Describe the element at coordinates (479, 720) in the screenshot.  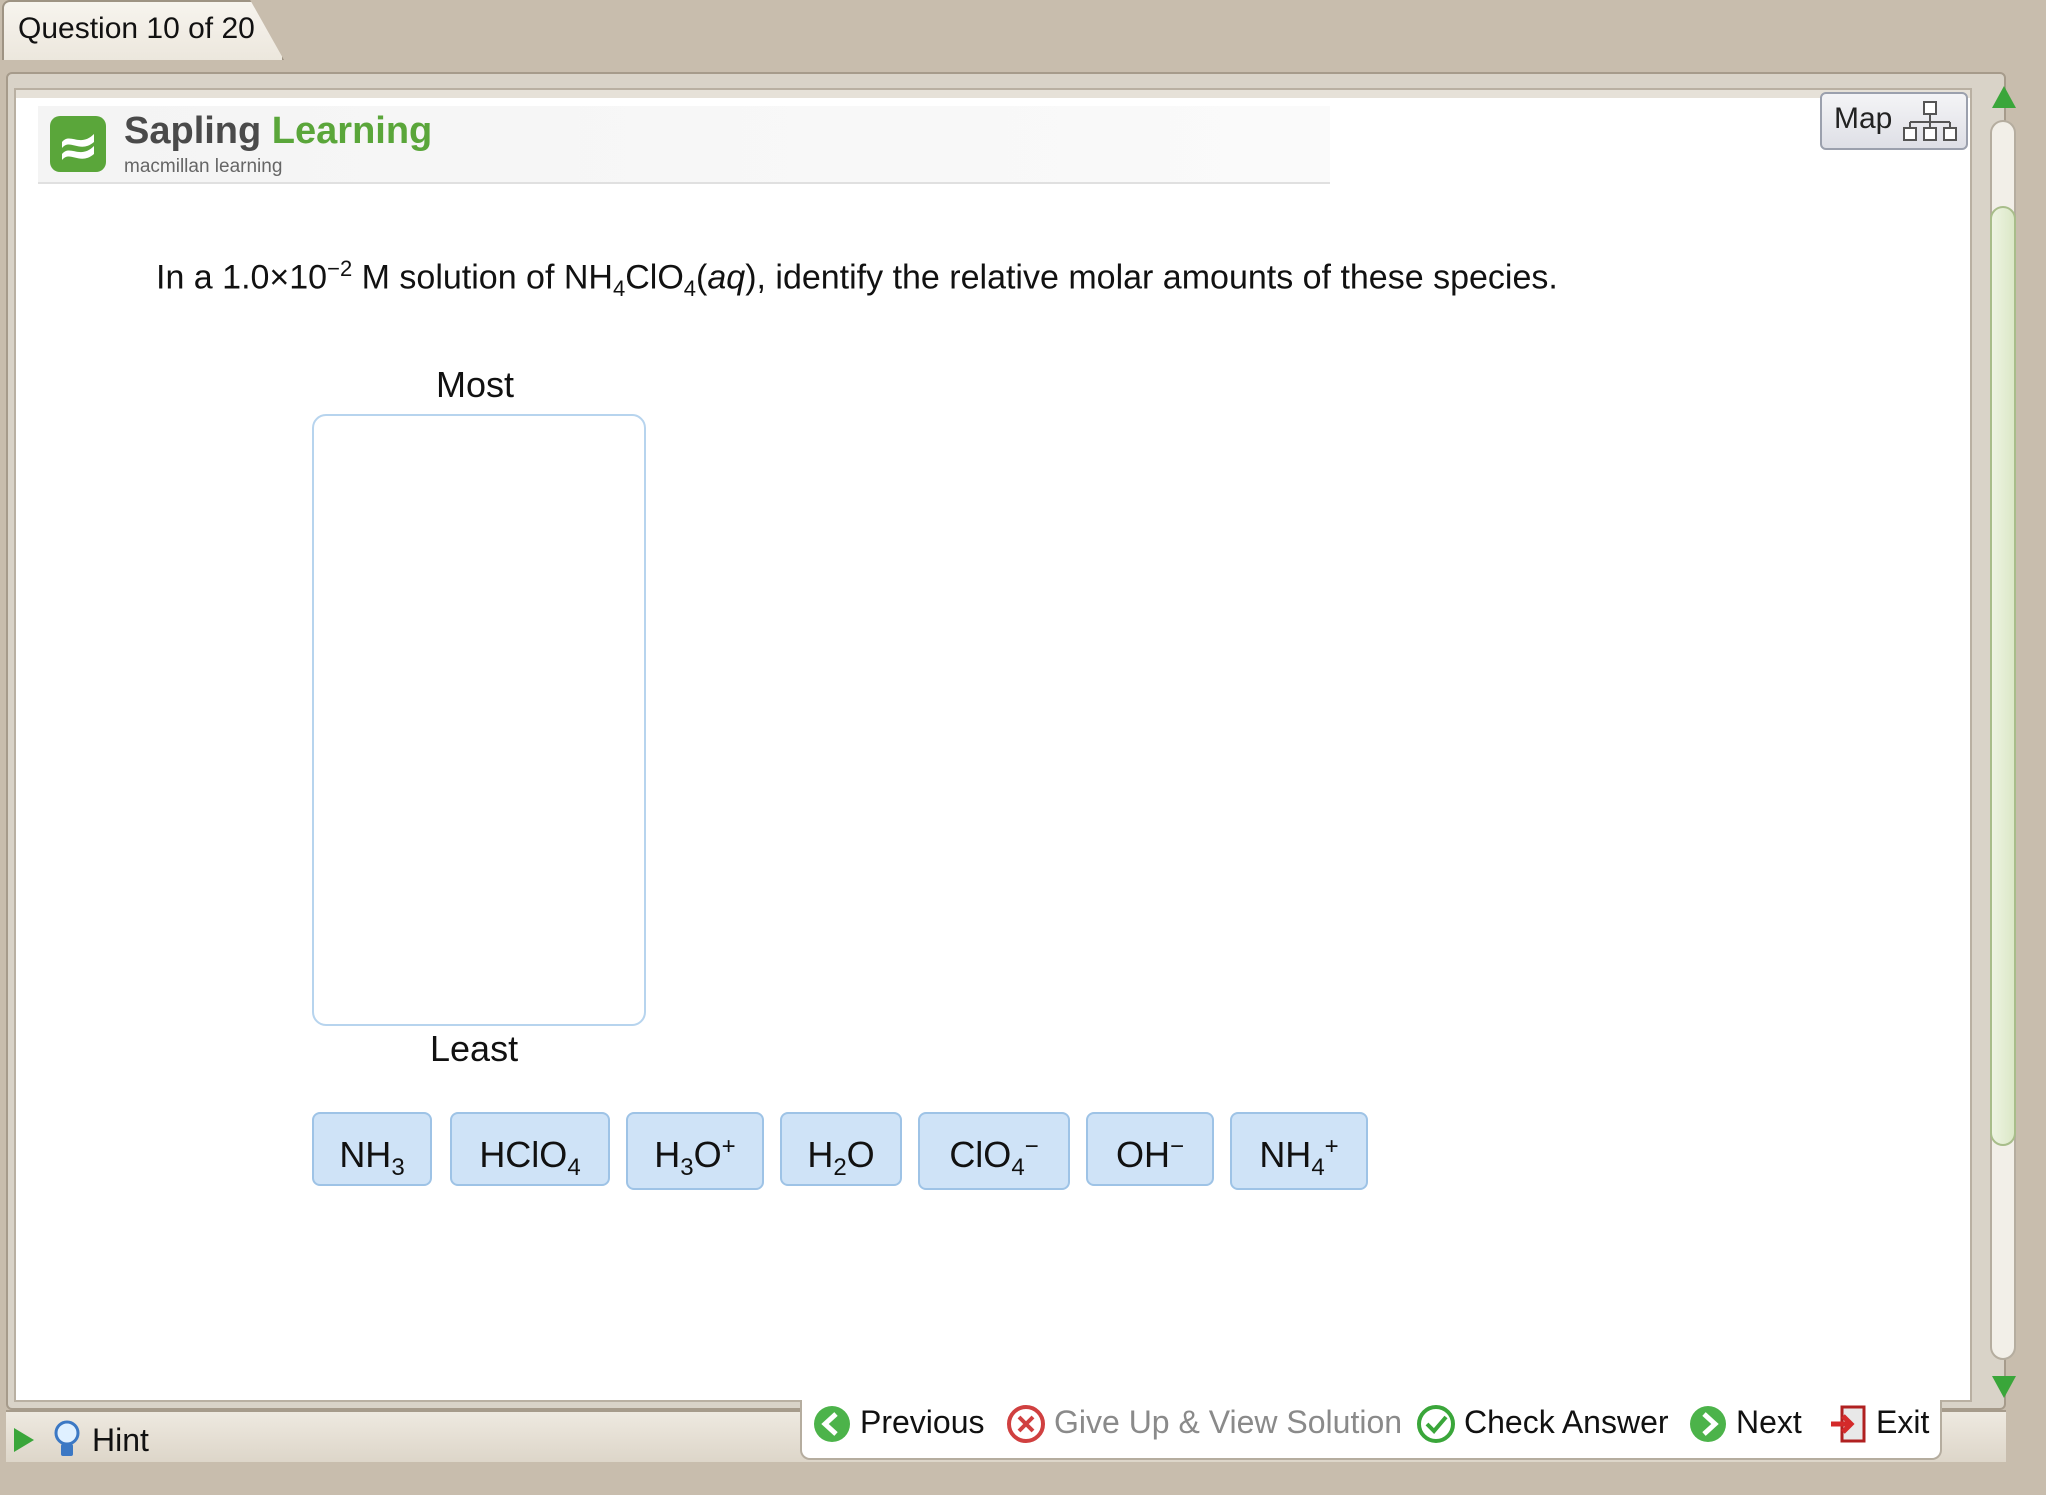
I see `ranking-drop-zone` at that location.